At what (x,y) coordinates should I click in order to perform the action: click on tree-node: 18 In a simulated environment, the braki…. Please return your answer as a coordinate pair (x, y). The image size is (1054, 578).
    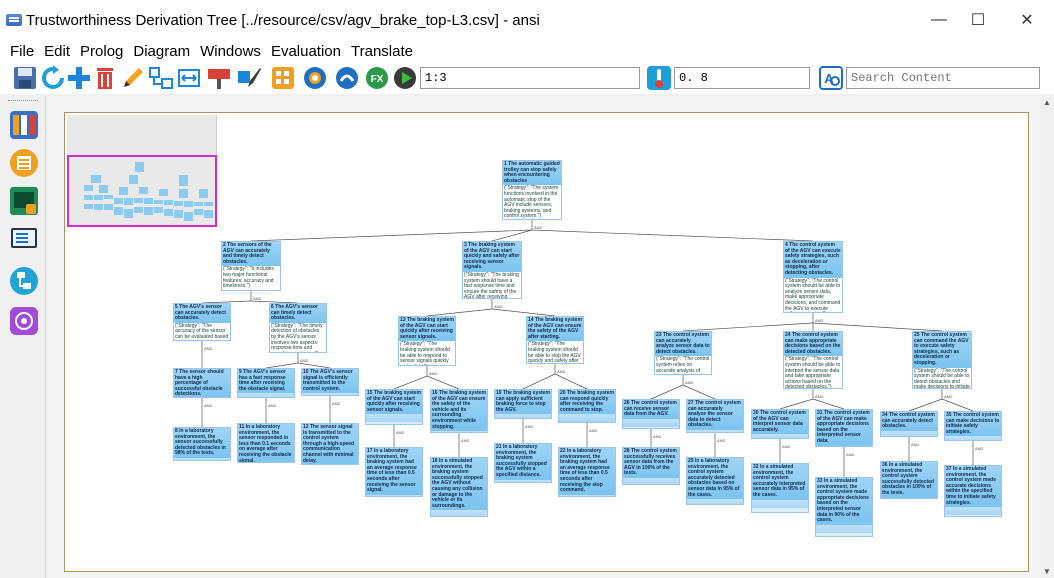
    Looking at the image, I should click on (459, 487).